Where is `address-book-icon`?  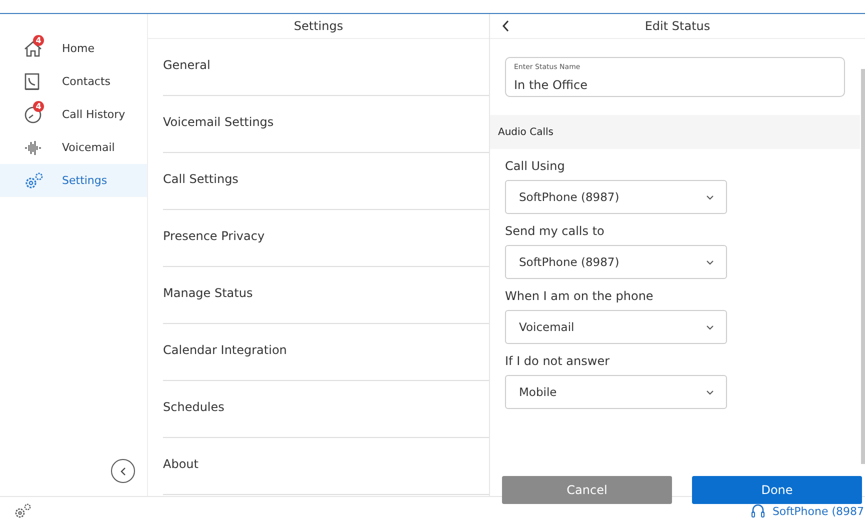 address-book-icon is located at coordinates (32, 81).